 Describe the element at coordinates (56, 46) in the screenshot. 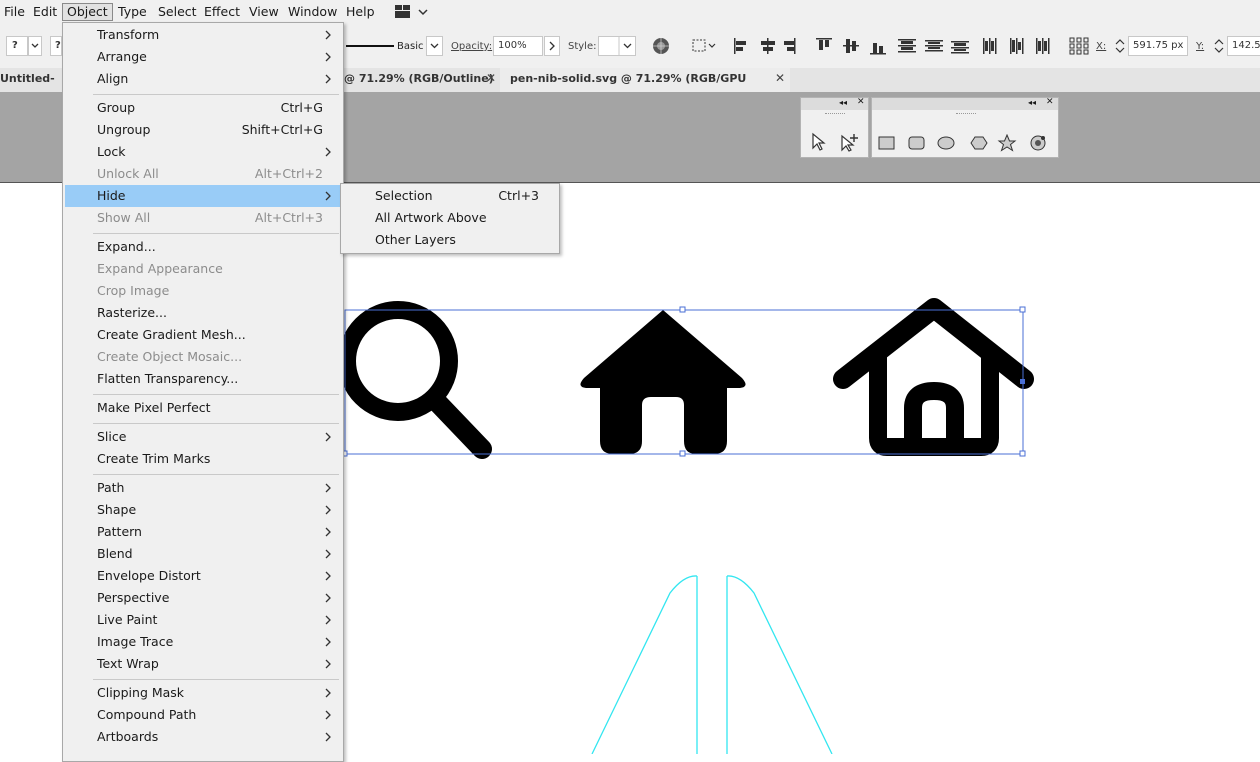

I see `stroke-question-swatch: ?` at that location.